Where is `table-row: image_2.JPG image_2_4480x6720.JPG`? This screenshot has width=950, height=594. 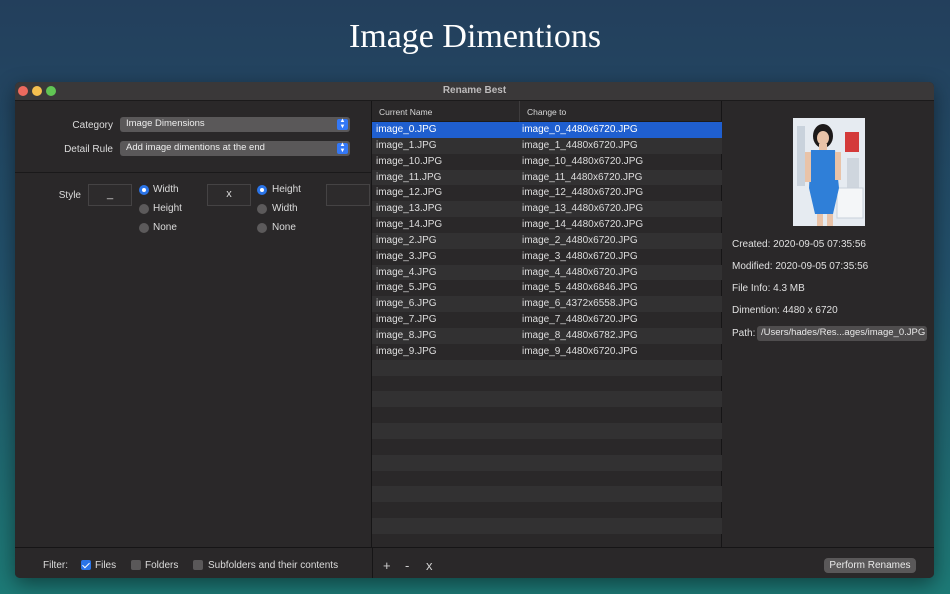
table-row: image_2.JPG image_2_4480x6720.JPG is located at coordinates (547, 240).